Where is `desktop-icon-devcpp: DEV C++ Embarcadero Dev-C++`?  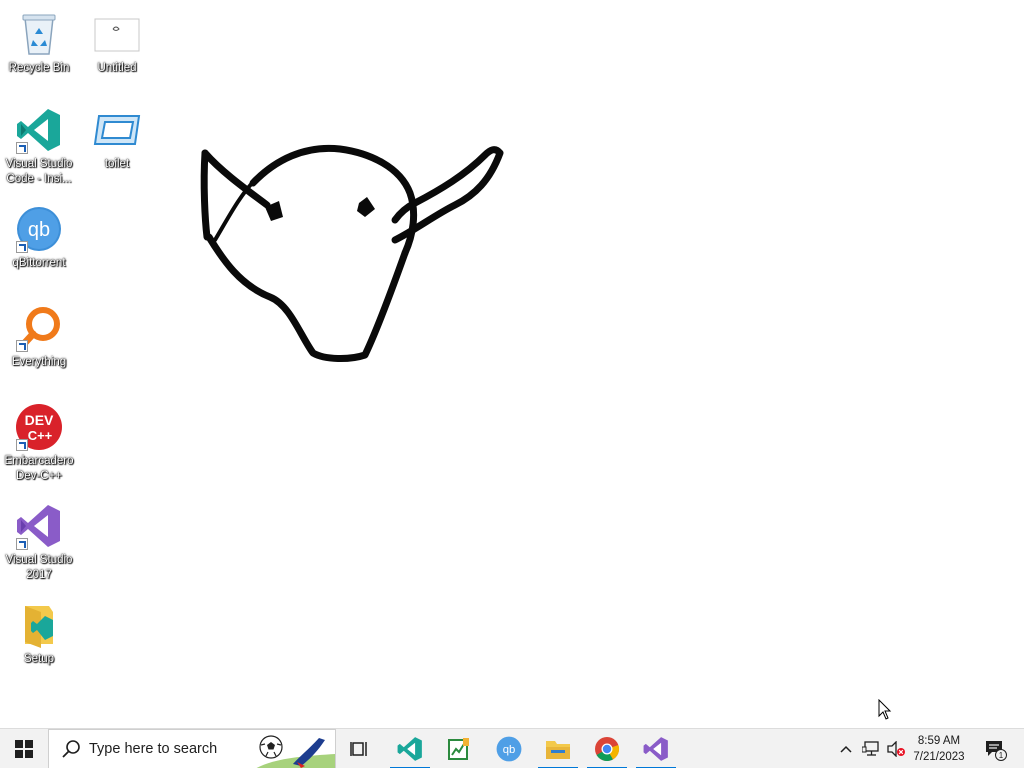
desktop-icon-devcpp: DEV C++ Embarcadero Dev-C++ is located at coordinates (39, 443).